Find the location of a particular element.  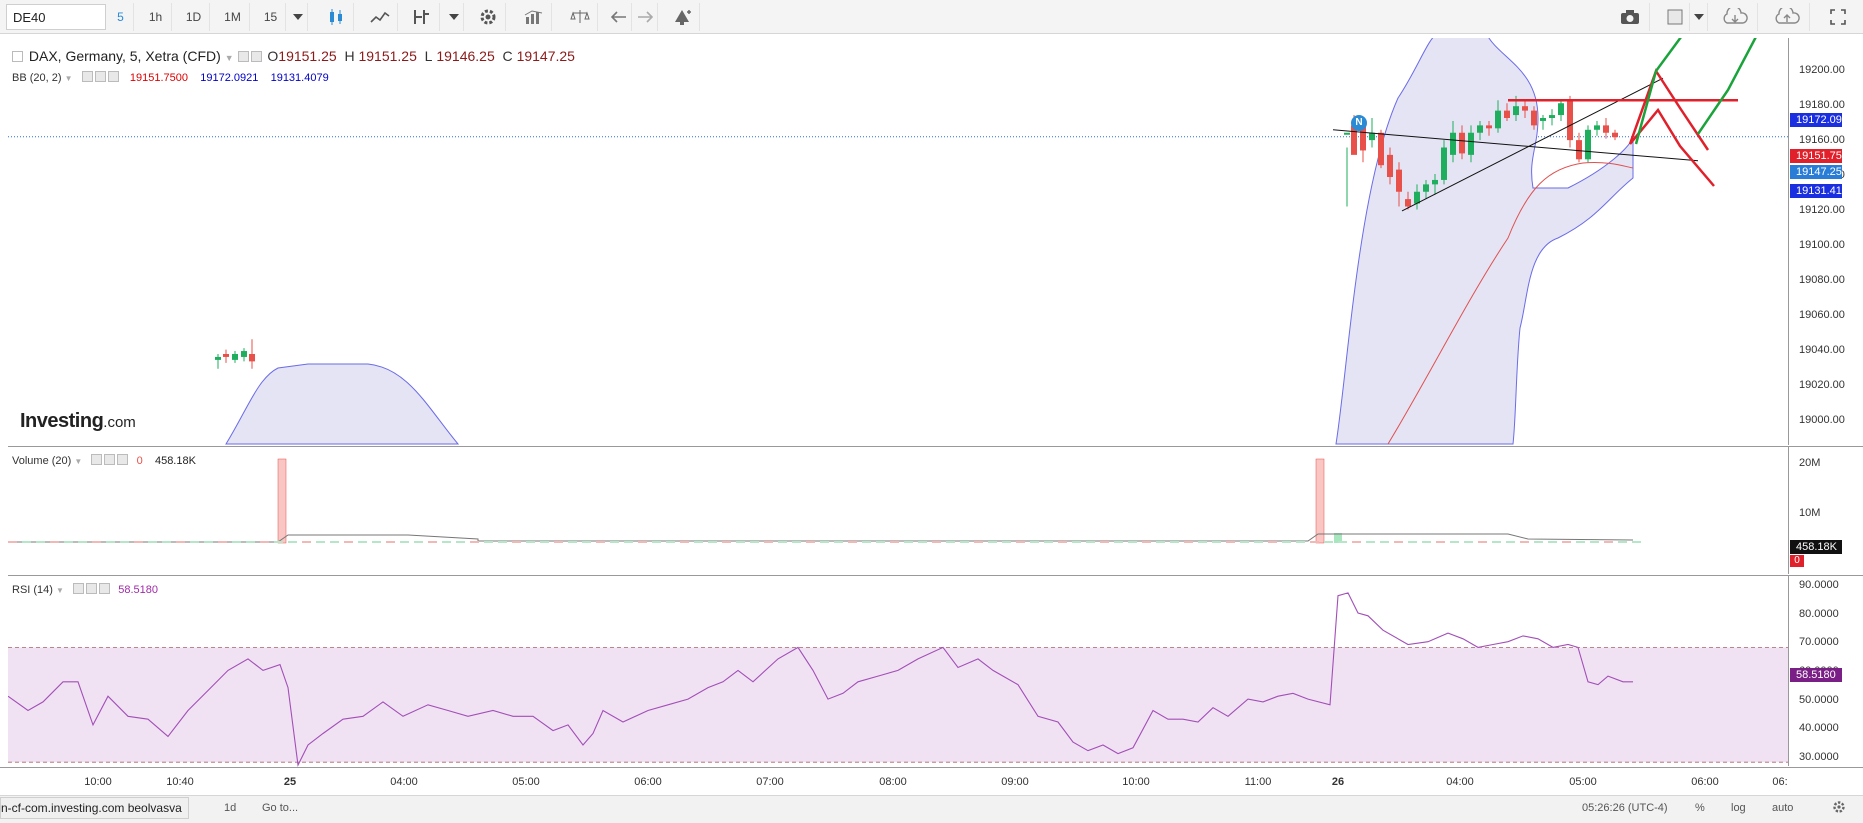

time-tick: 04:00 is located at coordinates (1460, 782).